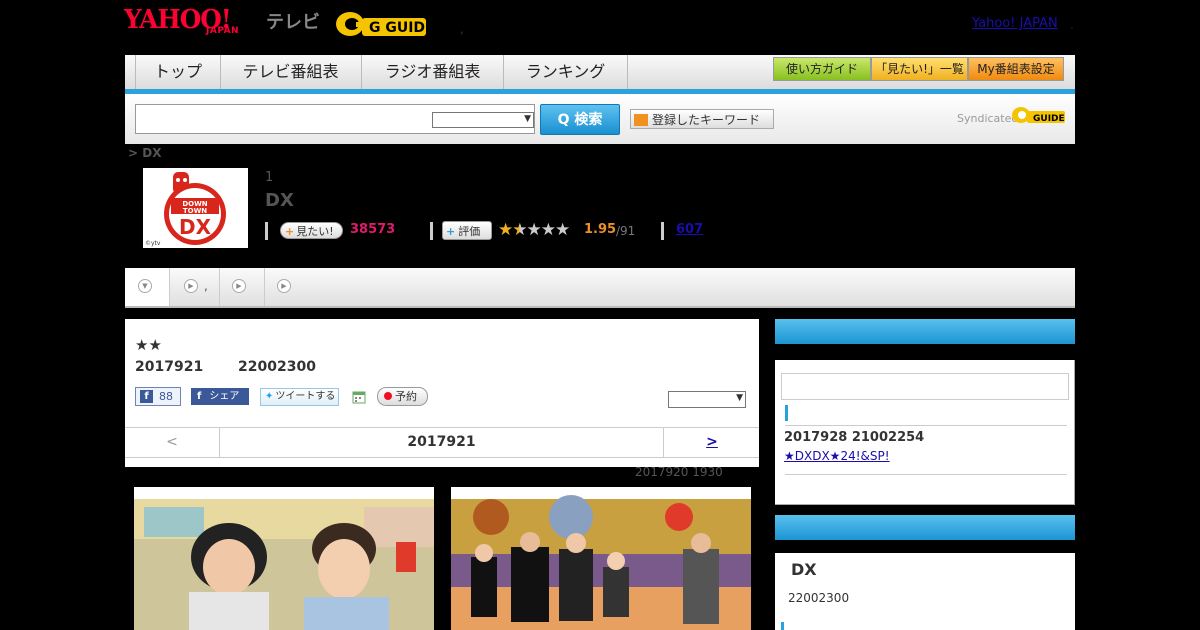 The height and width of the screenshot is (630, 1200). I want to click on reserve-button: 予約, so click(402, 396).